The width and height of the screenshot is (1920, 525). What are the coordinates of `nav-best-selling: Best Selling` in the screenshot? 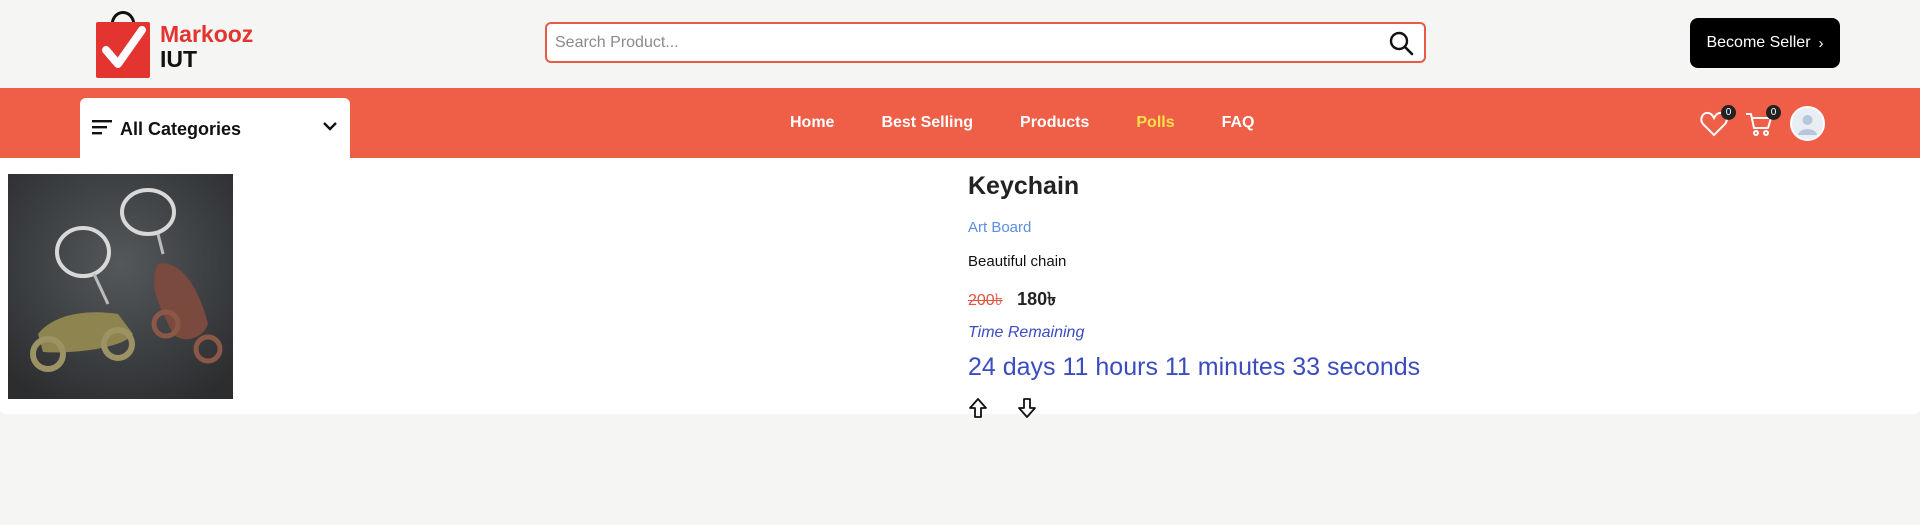 It's located at (927, 123).